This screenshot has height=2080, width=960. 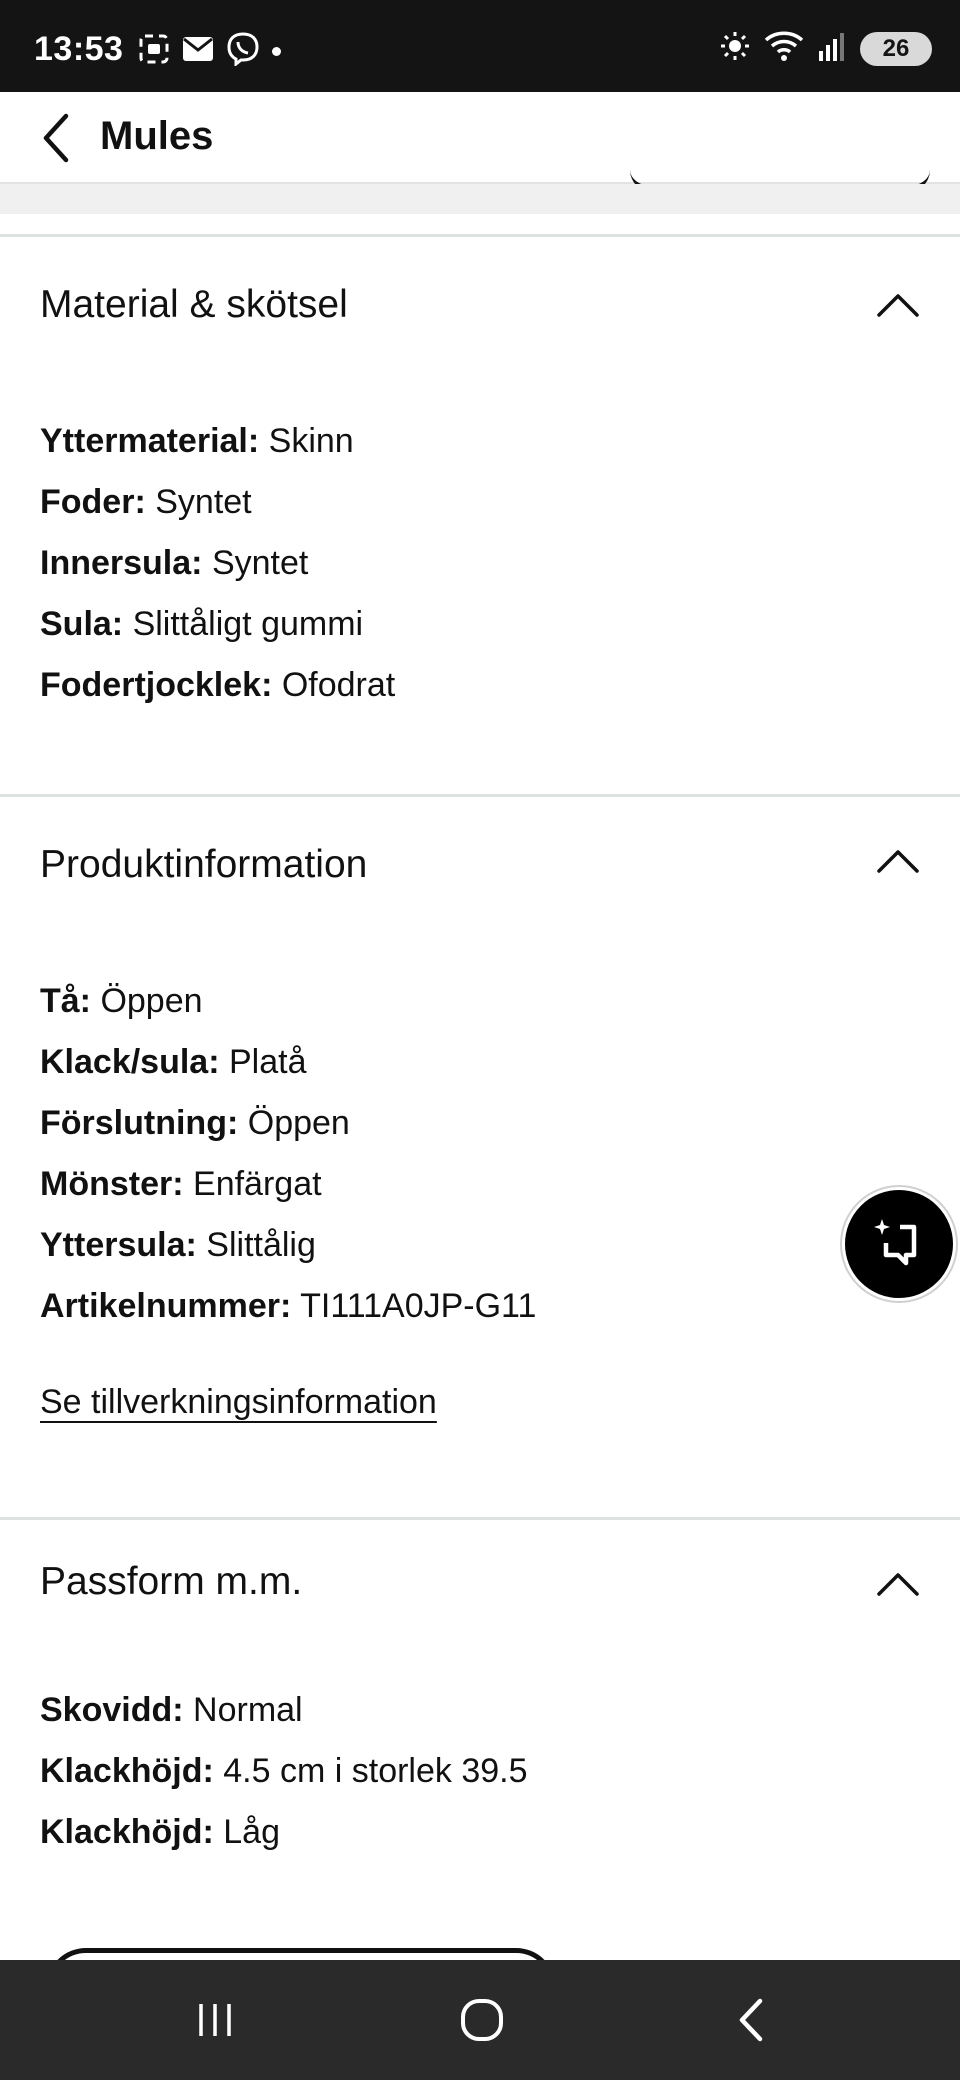 What do you see at coordinates (173, 1062) in the screenshot?
I see `list-item: Klack/sula: Platå` at bounding box center [173, 1062].